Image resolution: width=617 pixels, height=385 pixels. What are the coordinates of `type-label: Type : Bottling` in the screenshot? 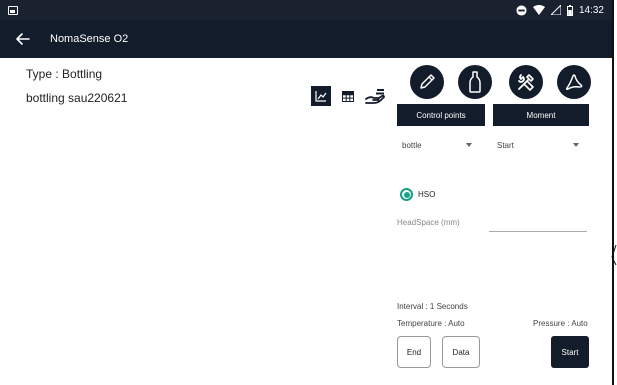 It's located at (64, 74).